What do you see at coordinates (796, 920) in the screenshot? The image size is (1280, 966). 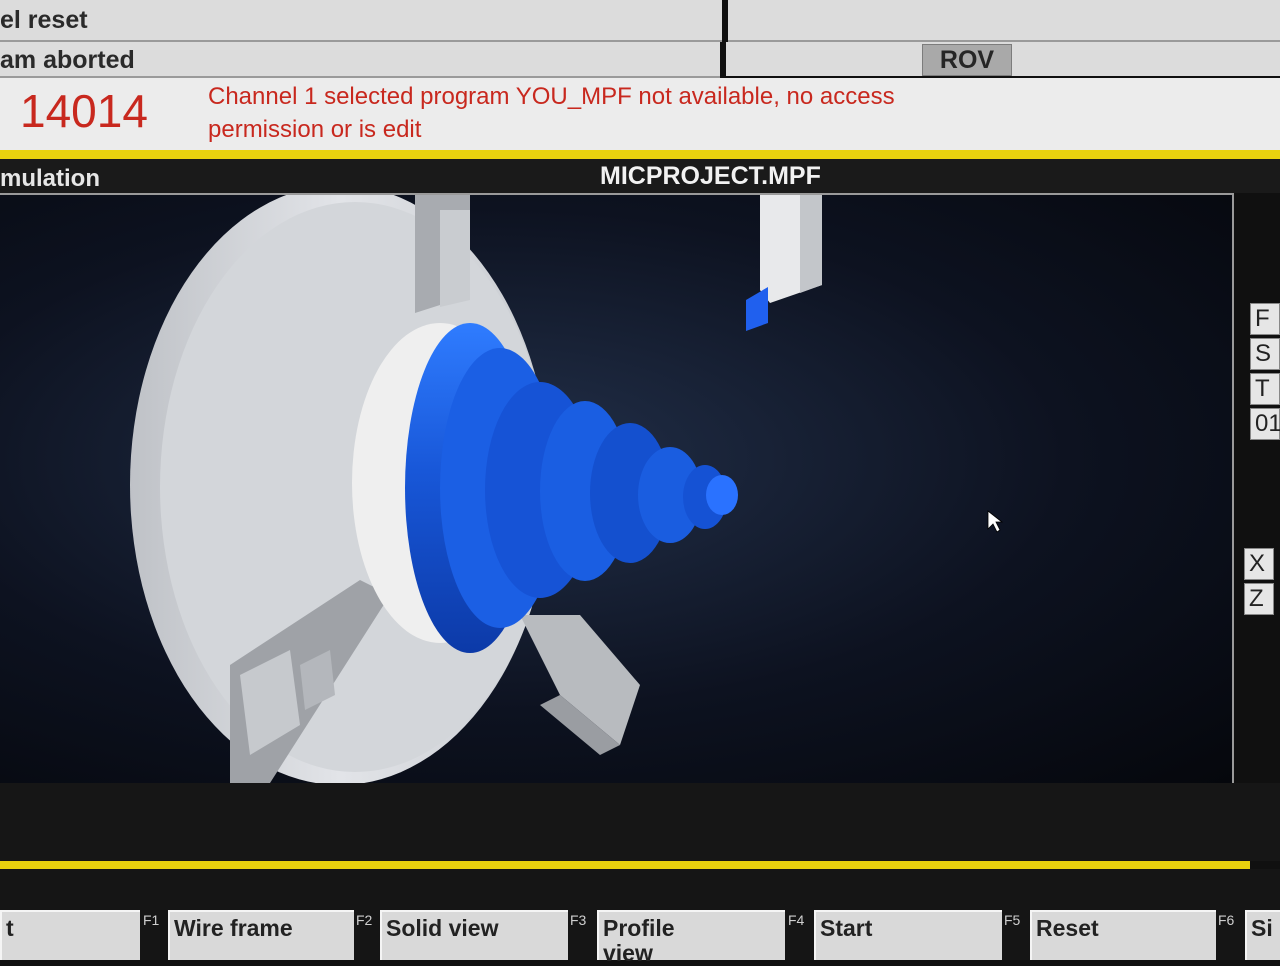 I see `fkey-label-f4: F4` at bounding box center [796, 920].